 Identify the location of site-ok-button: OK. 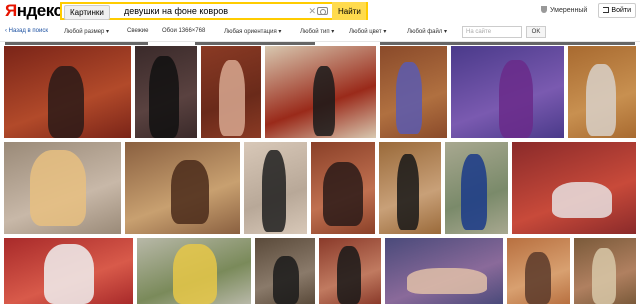
(536, 32).